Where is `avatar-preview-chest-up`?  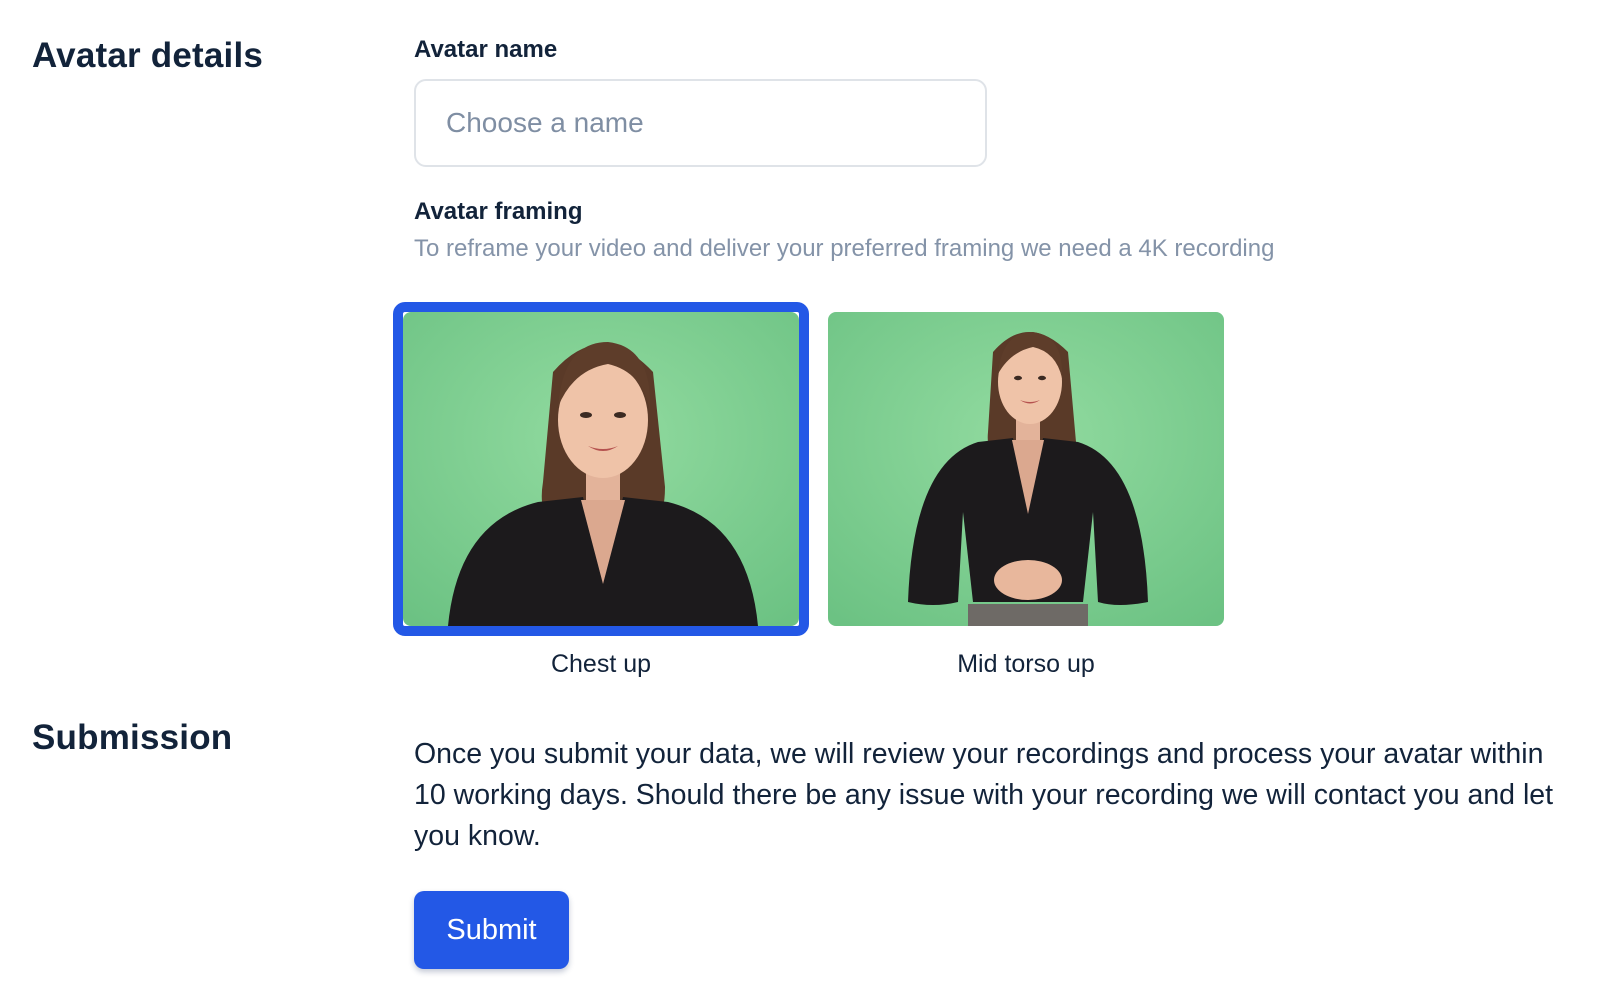 avatar-preview-chest-up is located at coordinates (601, 469).